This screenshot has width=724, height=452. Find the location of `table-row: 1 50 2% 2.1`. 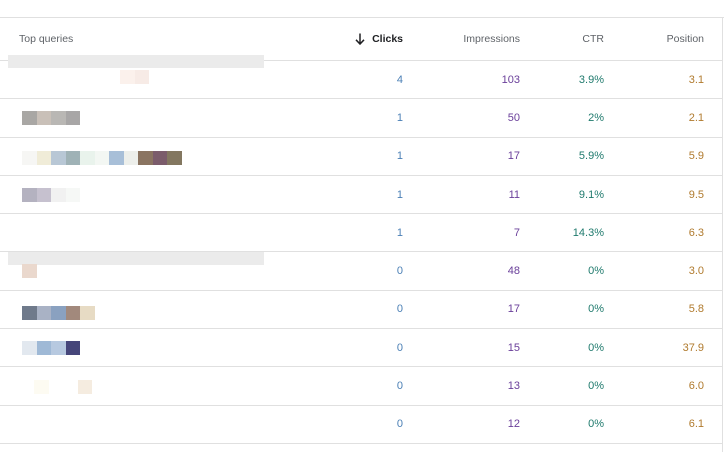

table-row: 1 50 2% 2.1 is located at coordinates (361, 118).